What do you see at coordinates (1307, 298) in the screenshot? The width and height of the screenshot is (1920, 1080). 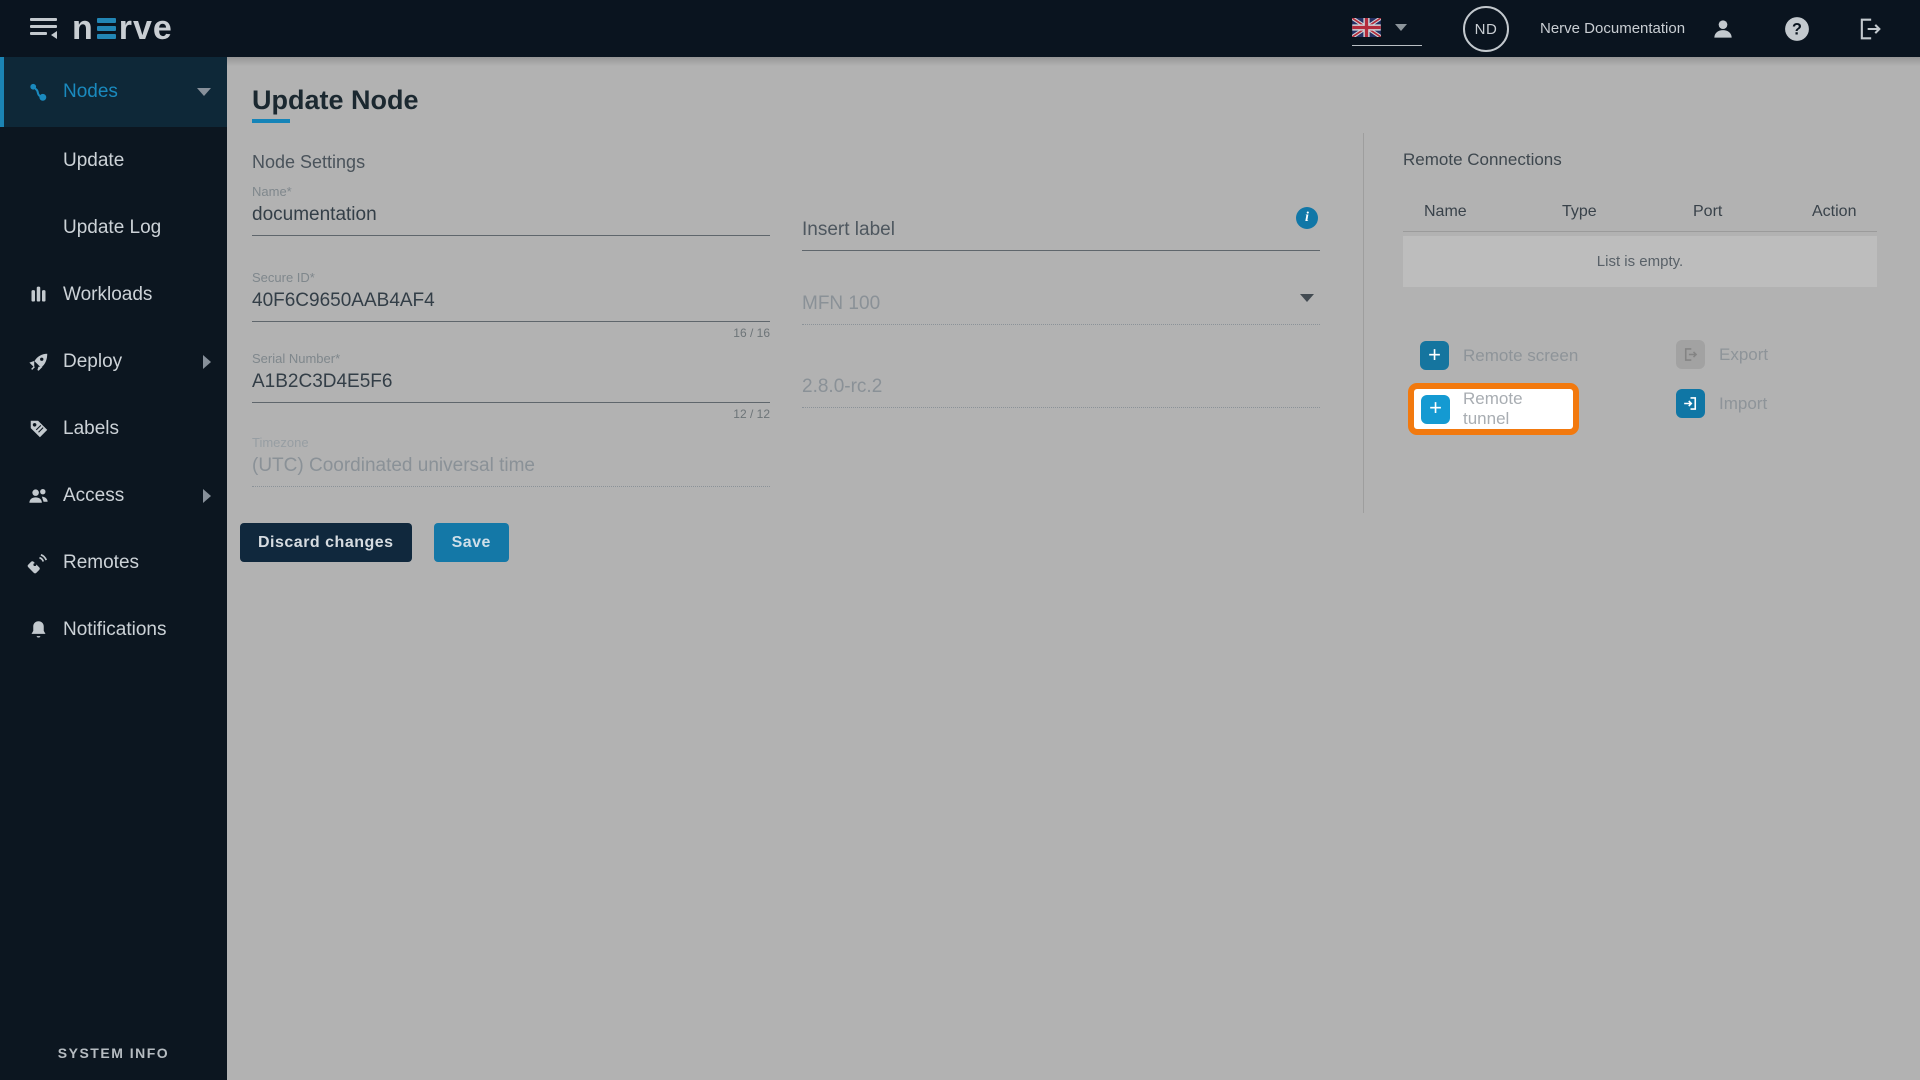 I see `dropdown-caret-icon` at bounding box center [1307, 298].